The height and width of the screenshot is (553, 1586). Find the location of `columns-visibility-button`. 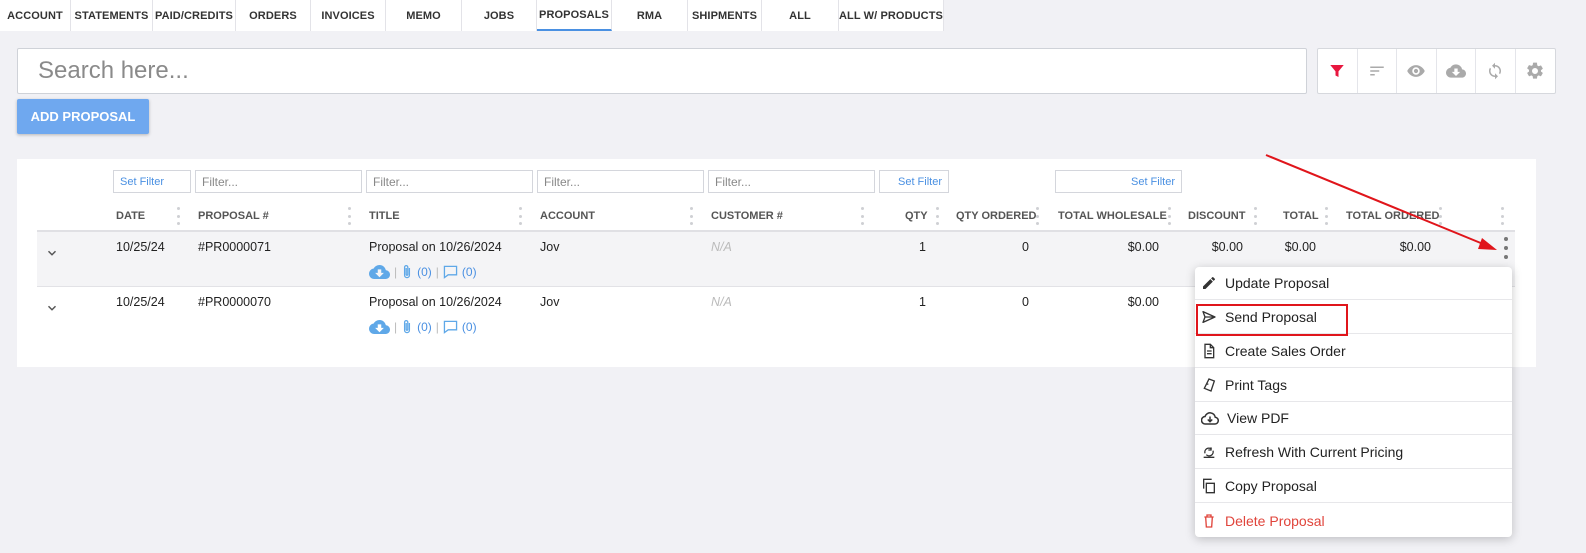

columns-visibility-button is located at coordinates (1417, 71).